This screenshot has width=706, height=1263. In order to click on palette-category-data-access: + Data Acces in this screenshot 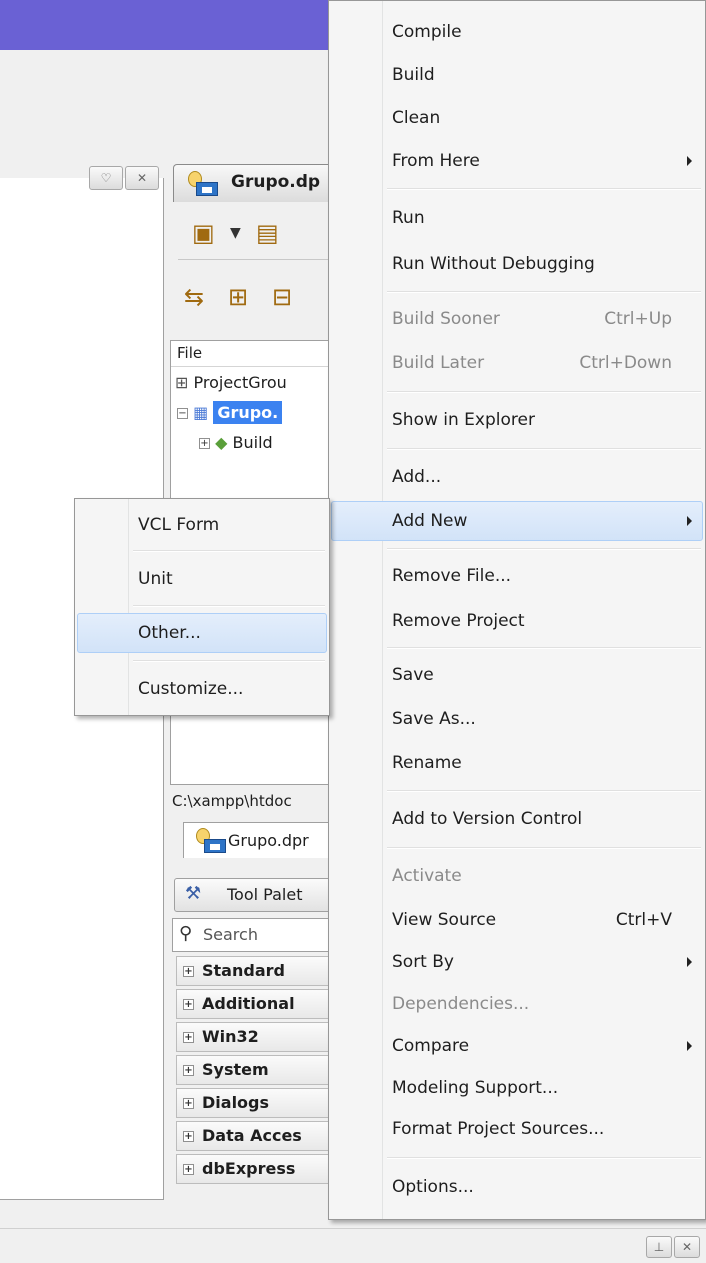, I will do `click(254, 1136)`.